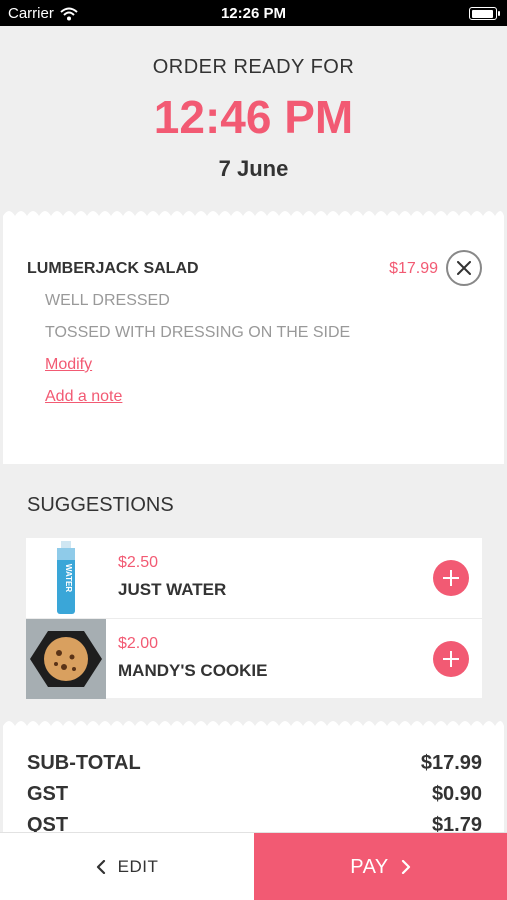 The height and width of the screenshot is (900, 507). I want to click on bottom-action-bar: EDIT PAY, so click(253, 866).